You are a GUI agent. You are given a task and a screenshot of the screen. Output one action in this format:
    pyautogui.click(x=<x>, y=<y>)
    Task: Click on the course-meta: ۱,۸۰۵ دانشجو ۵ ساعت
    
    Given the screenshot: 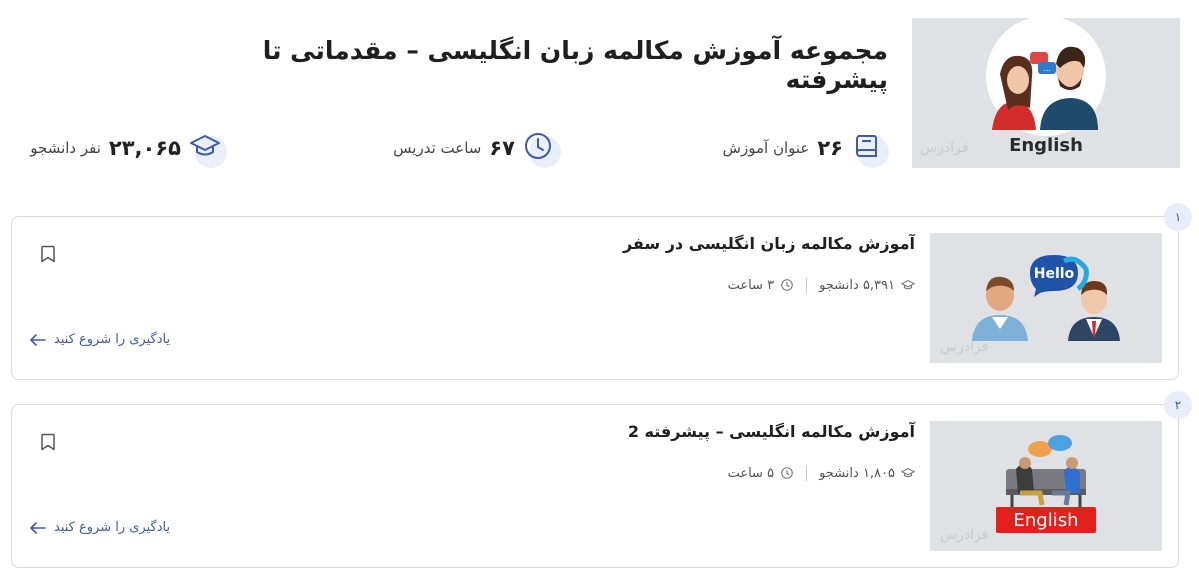 What is the action you would take?
    pyautogui.click(x=821, y=473)
    